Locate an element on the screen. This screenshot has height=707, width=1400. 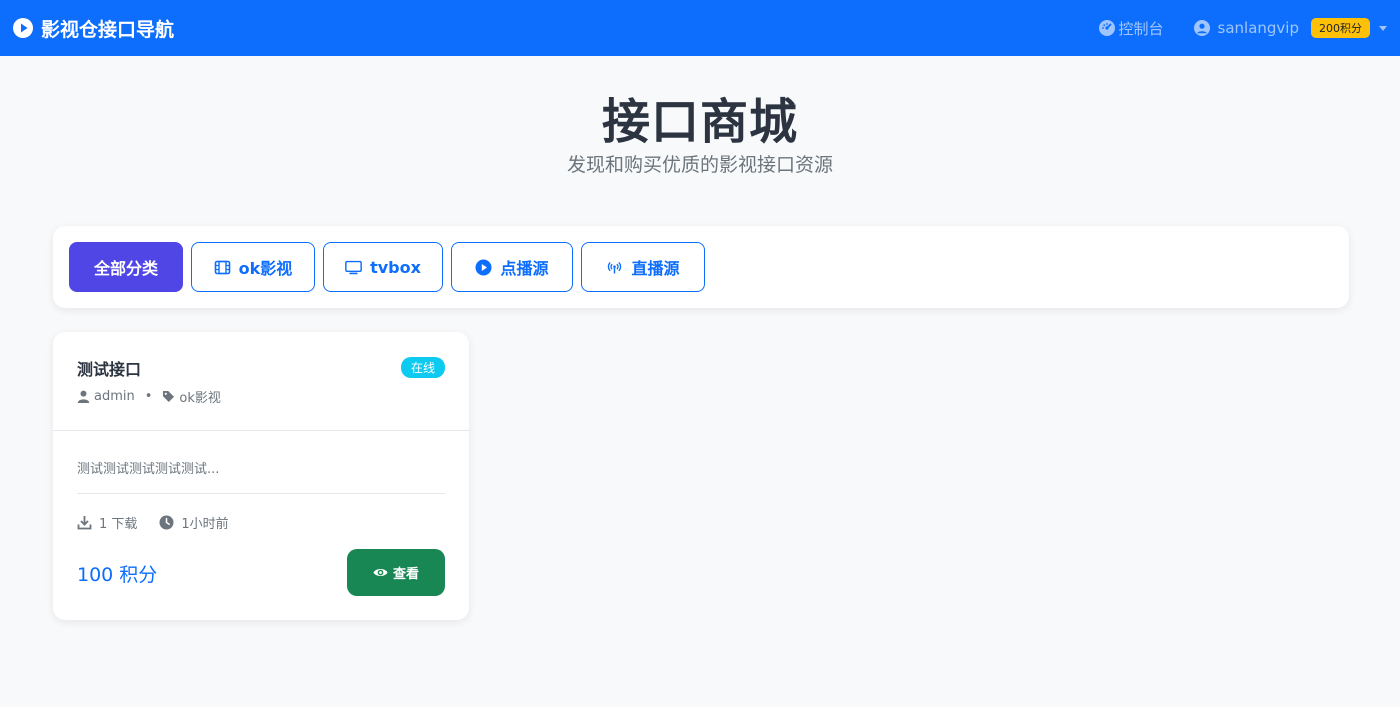
console-label: 控制台 is located at coordinates (1141, 28).